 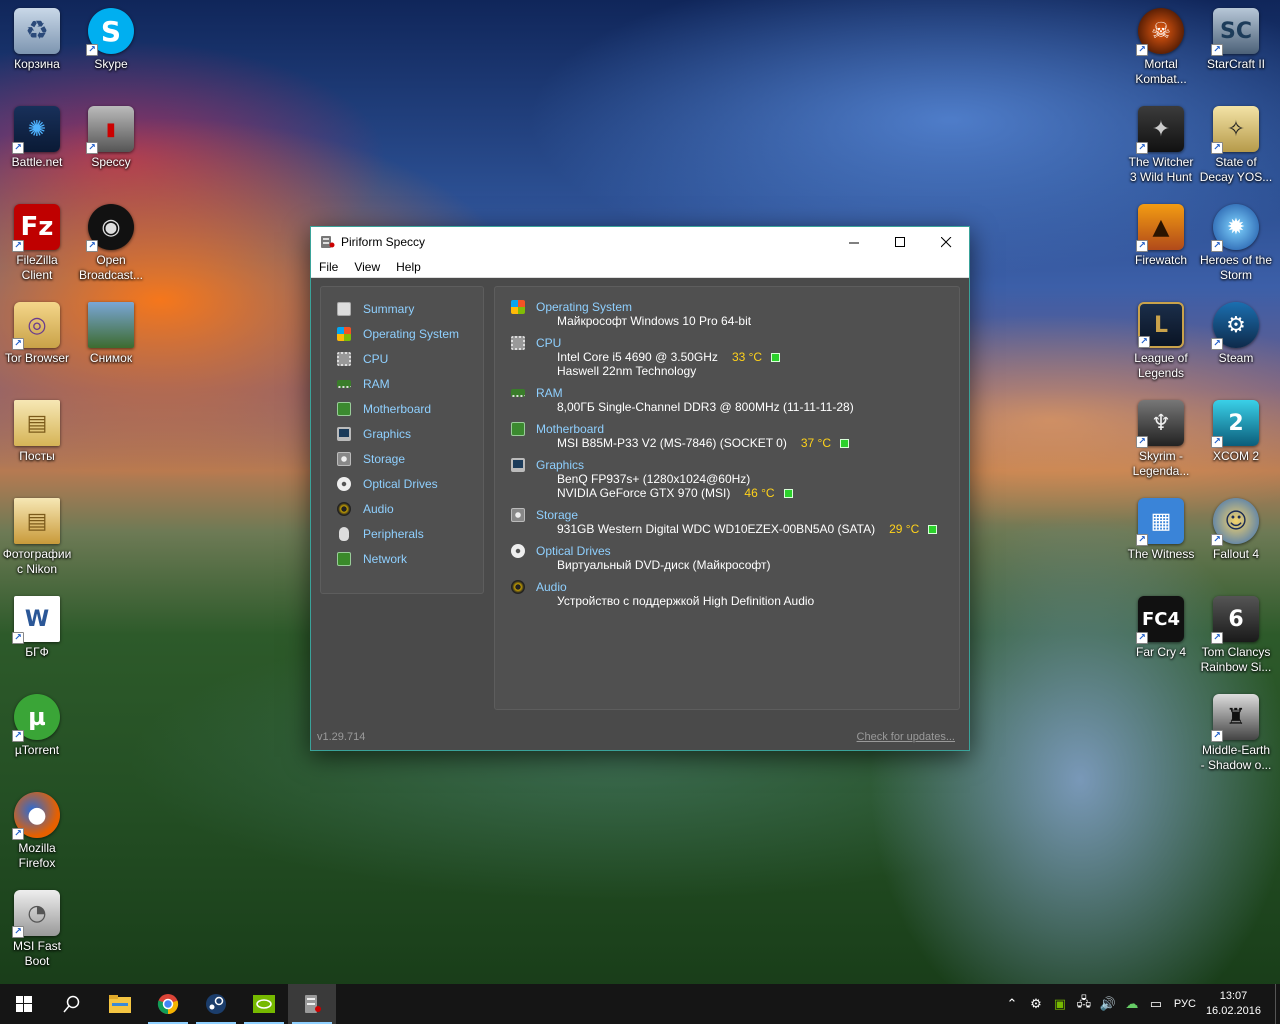 What do you see at coordinates (1161, 145) in the screenshot?
I see `desktop-icon-witcher: ✦ ↗ The Witcher 3 Wild Hunt` at bounding box center [1161, 145].